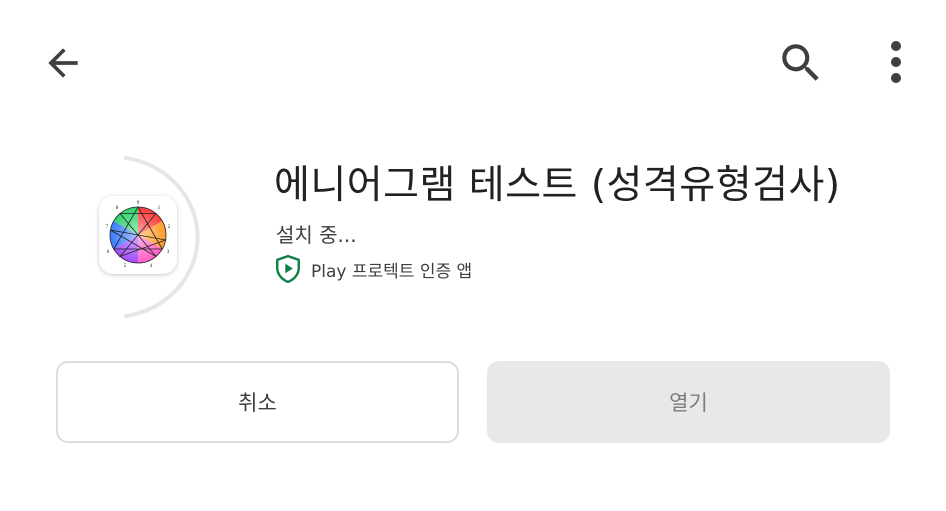  I want to click on app-title: 에니어그램 테스트 (성격유형검사), so click(557, 185).